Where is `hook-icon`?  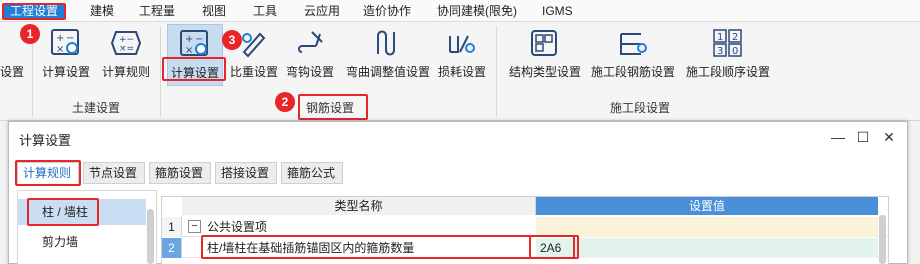 hook-icon is located at coordinates (310, 42).